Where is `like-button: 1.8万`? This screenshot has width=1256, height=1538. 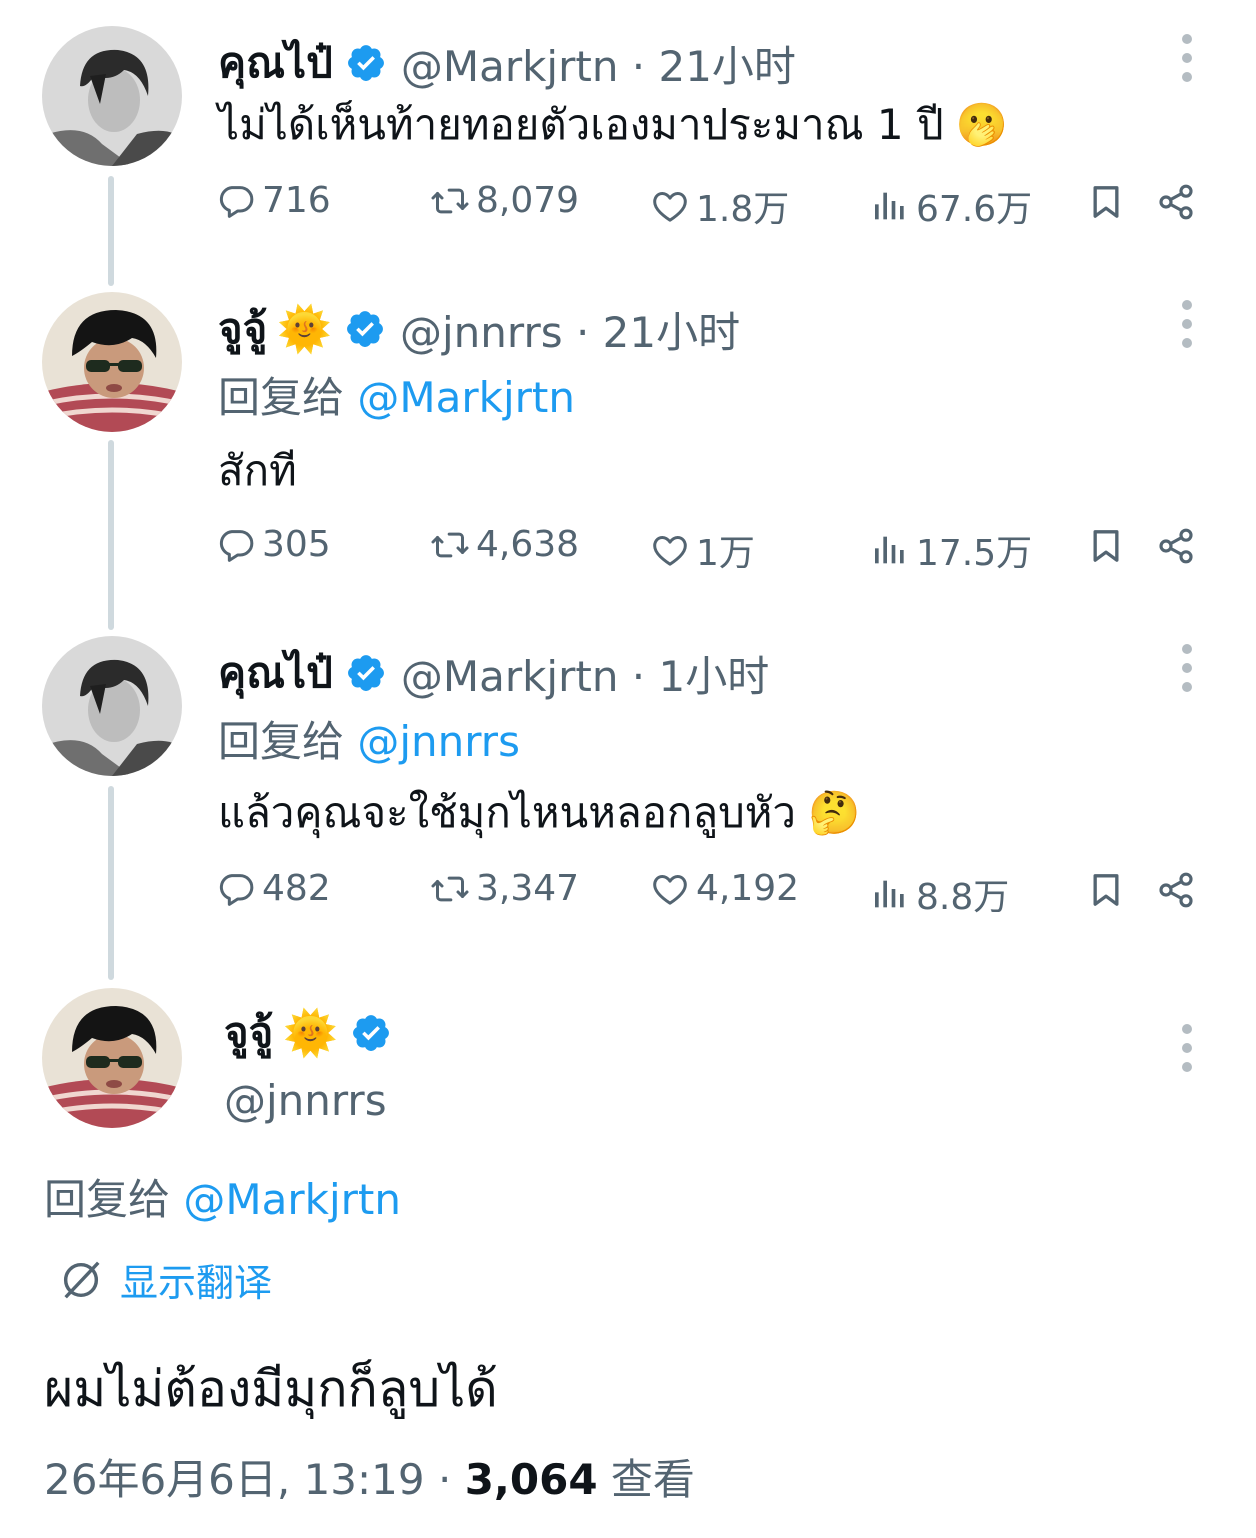
like-button: 1.8万 is located at coordinates (719, 206).